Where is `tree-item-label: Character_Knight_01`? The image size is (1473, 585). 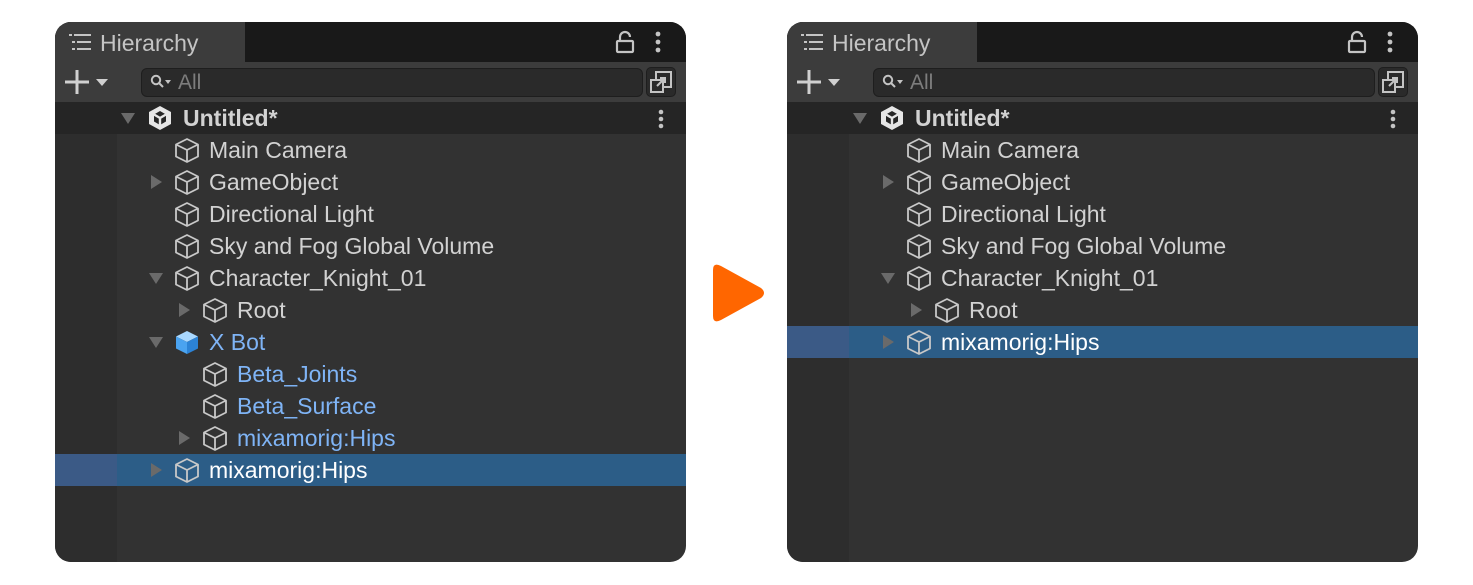 tree-item-label: Character_Knight_01 is located at coordinates (1050, 278).